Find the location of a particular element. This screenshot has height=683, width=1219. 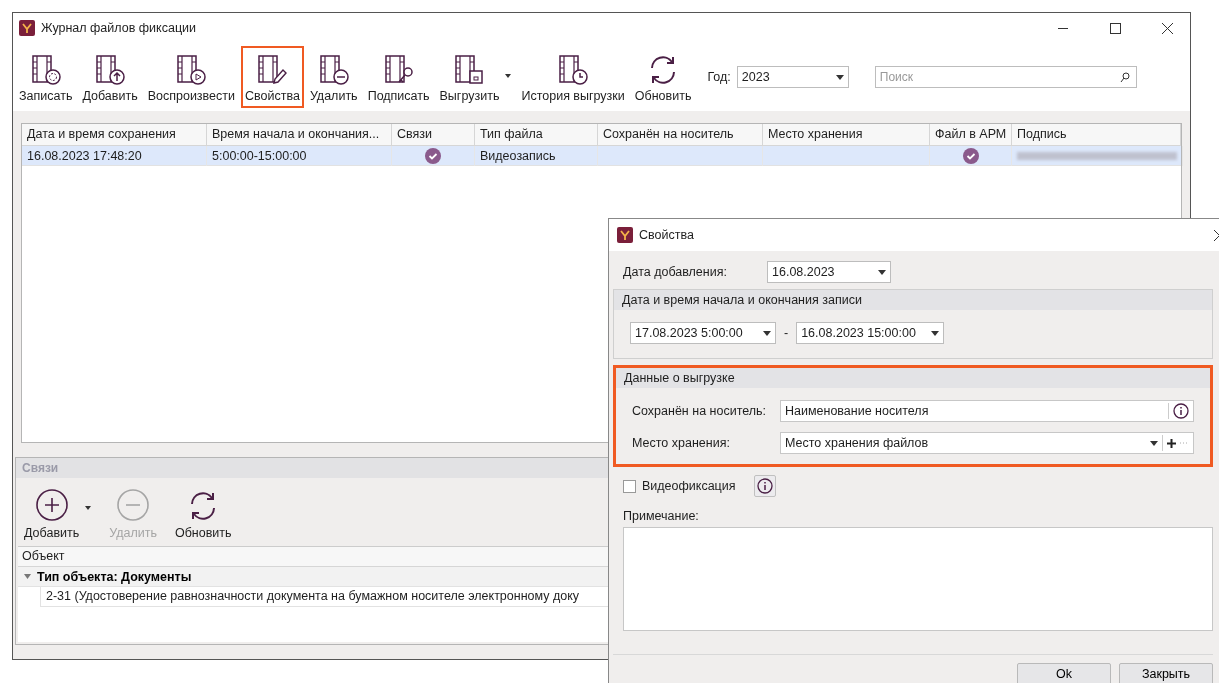

toolbar-button: Выгрузить is located at coordinates (475, 77).